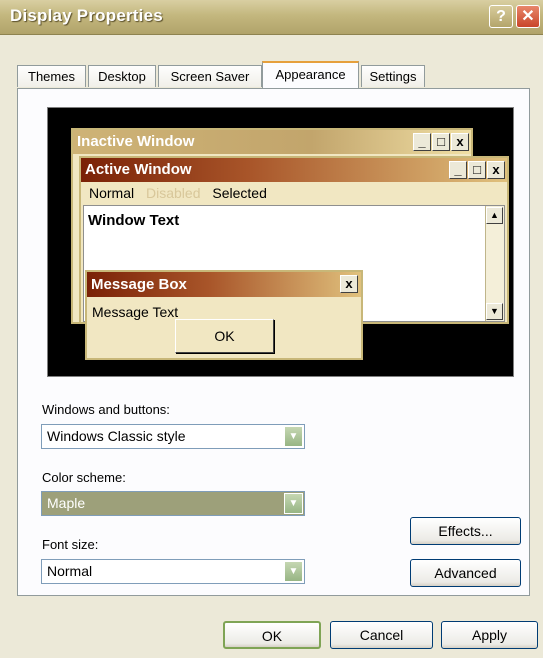  Describe the element at coordinates (271, 17) in the screenshot. I see `title-bar: Display Properties ? ✕` at that location.